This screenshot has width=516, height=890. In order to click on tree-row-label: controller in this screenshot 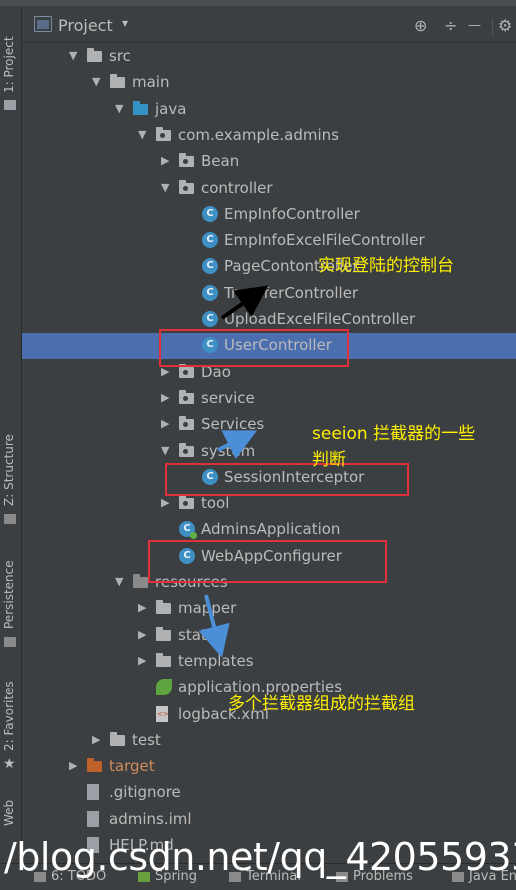, I will do `click(237, 188)`.